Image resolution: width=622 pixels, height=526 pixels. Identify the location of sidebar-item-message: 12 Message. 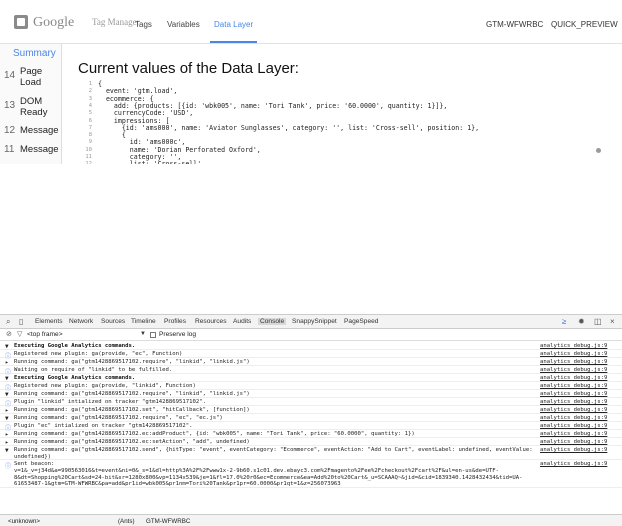
(31, 132).